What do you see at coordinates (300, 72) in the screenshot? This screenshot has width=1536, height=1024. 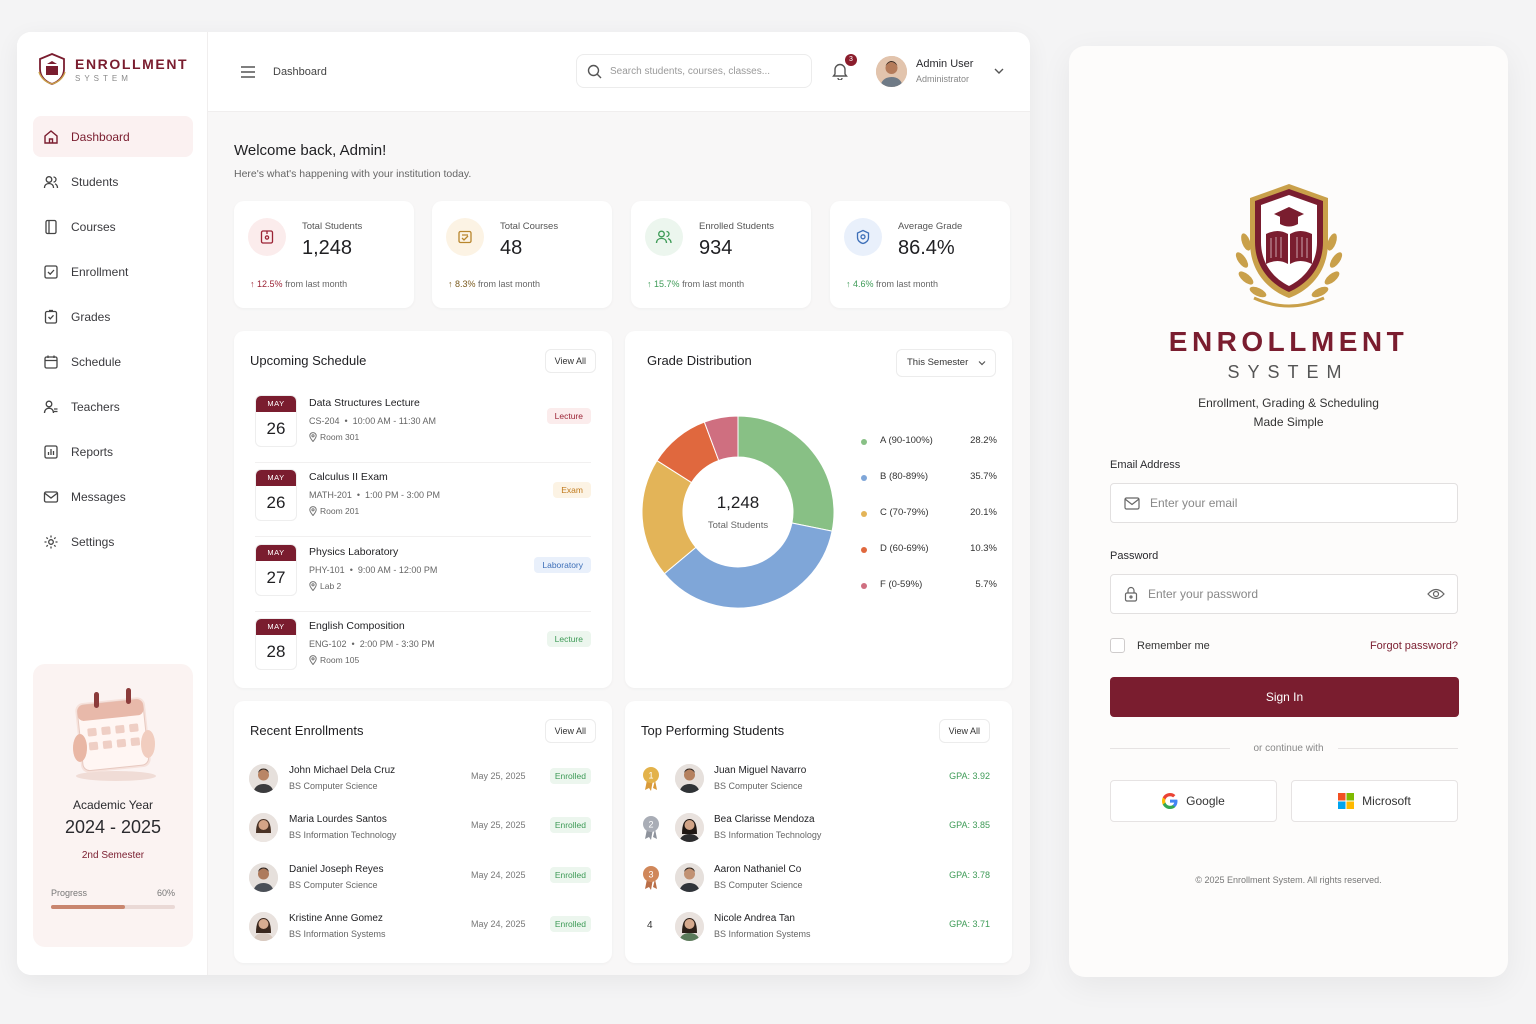 I see `breadcrumb: Dashboard` at bounding box center [300, 72].